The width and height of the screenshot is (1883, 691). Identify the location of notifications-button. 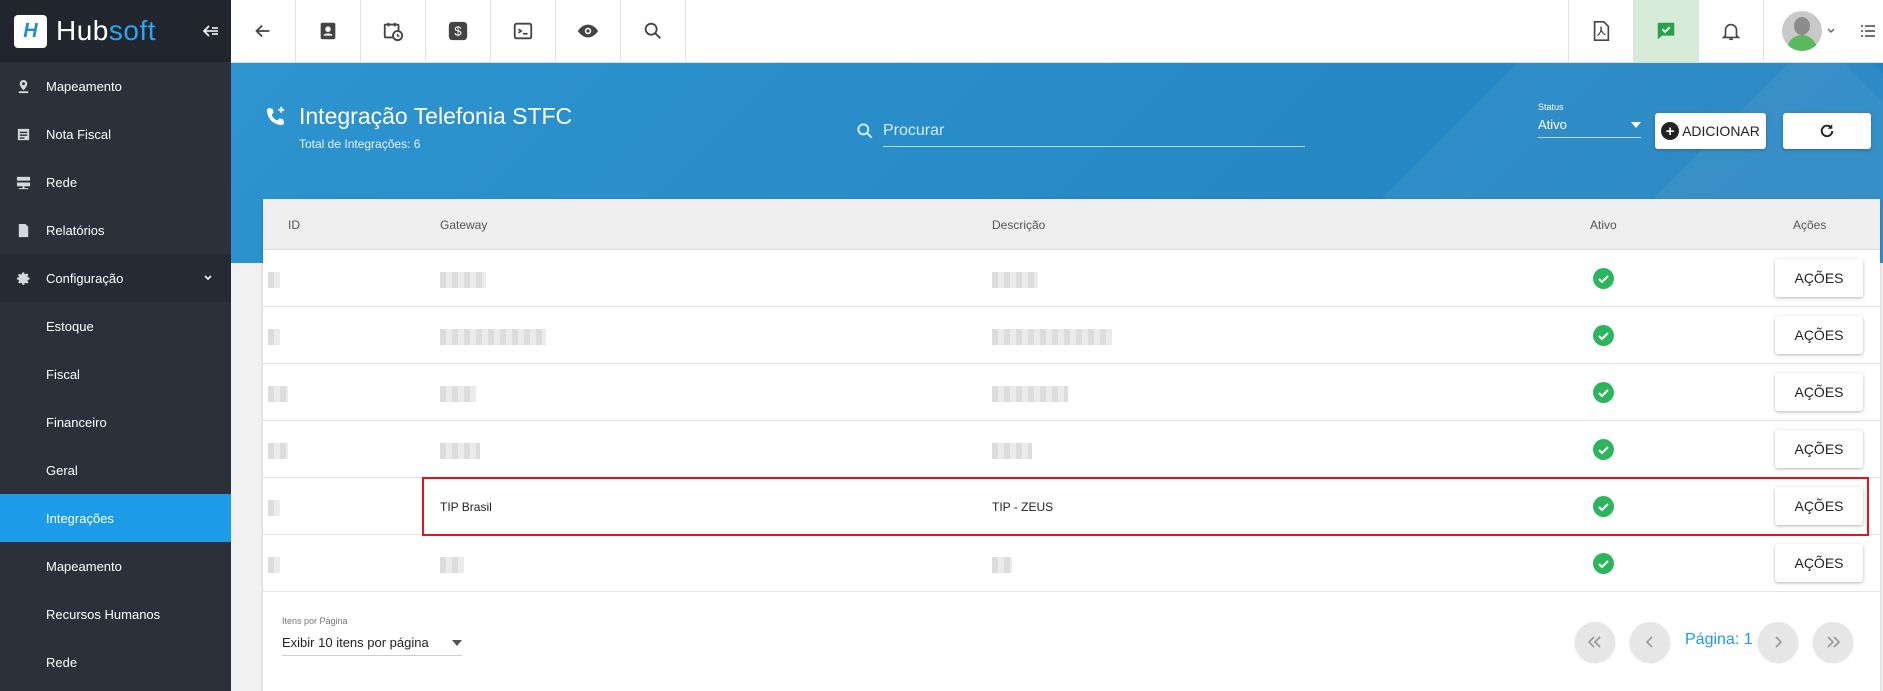
(1730, 31).